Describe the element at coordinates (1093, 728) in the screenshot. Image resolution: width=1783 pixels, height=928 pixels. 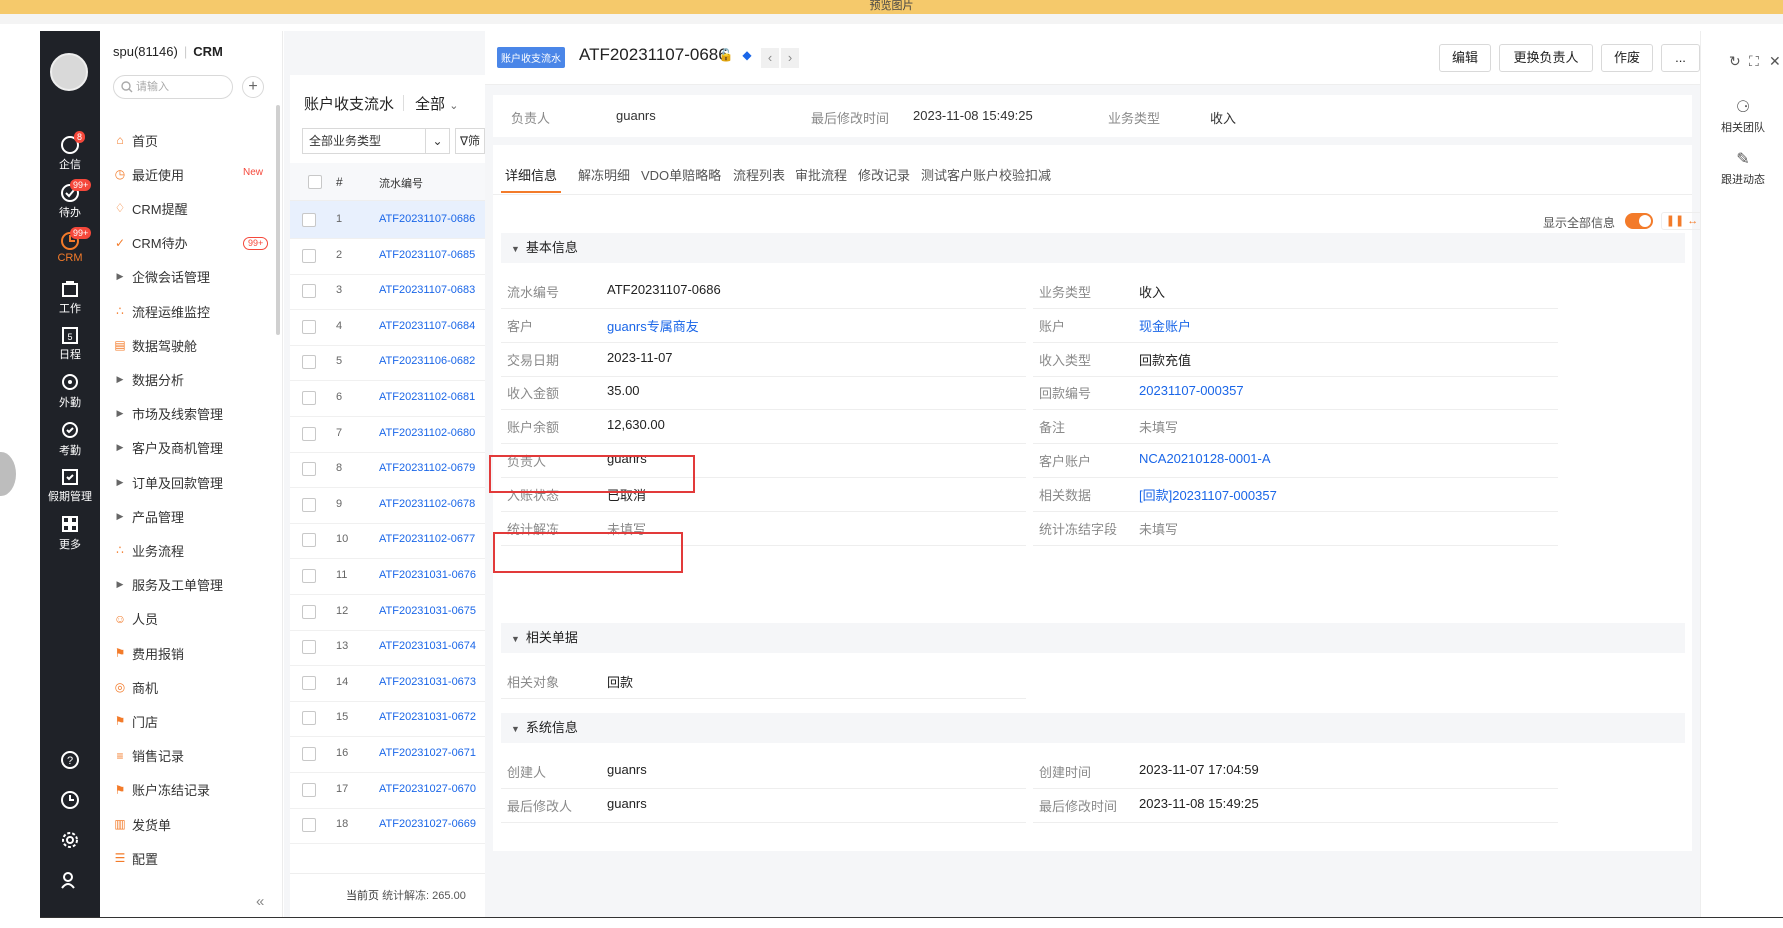
I see `section-system: ▼ 系统信息` at that location.